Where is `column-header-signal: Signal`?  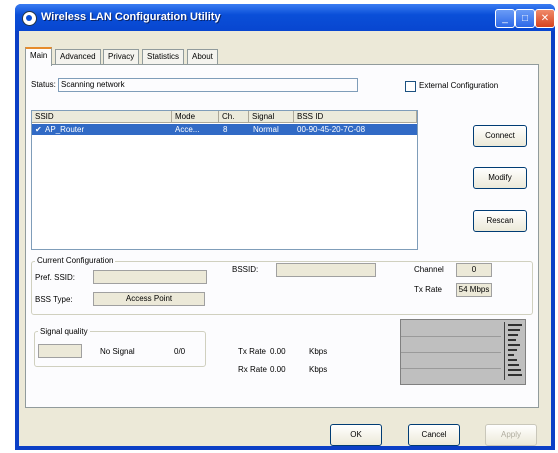
column-header-signal: Signal is located at coordinates (271, 117).